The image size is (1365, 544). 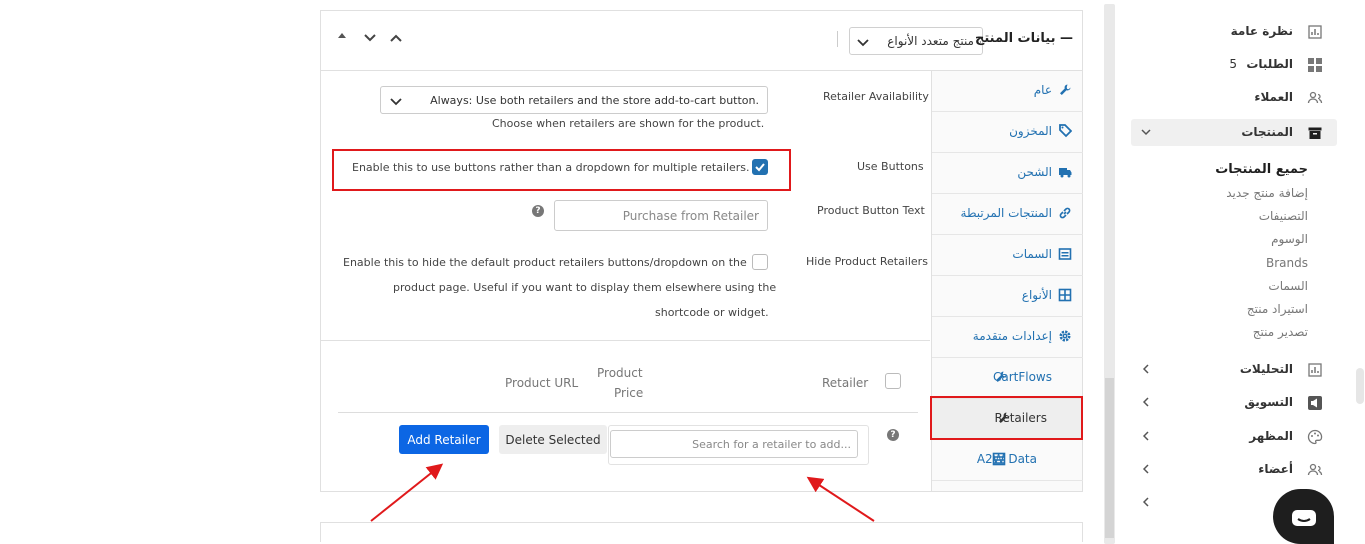 I want to click on button-text-input, so click(x=661, y=215).